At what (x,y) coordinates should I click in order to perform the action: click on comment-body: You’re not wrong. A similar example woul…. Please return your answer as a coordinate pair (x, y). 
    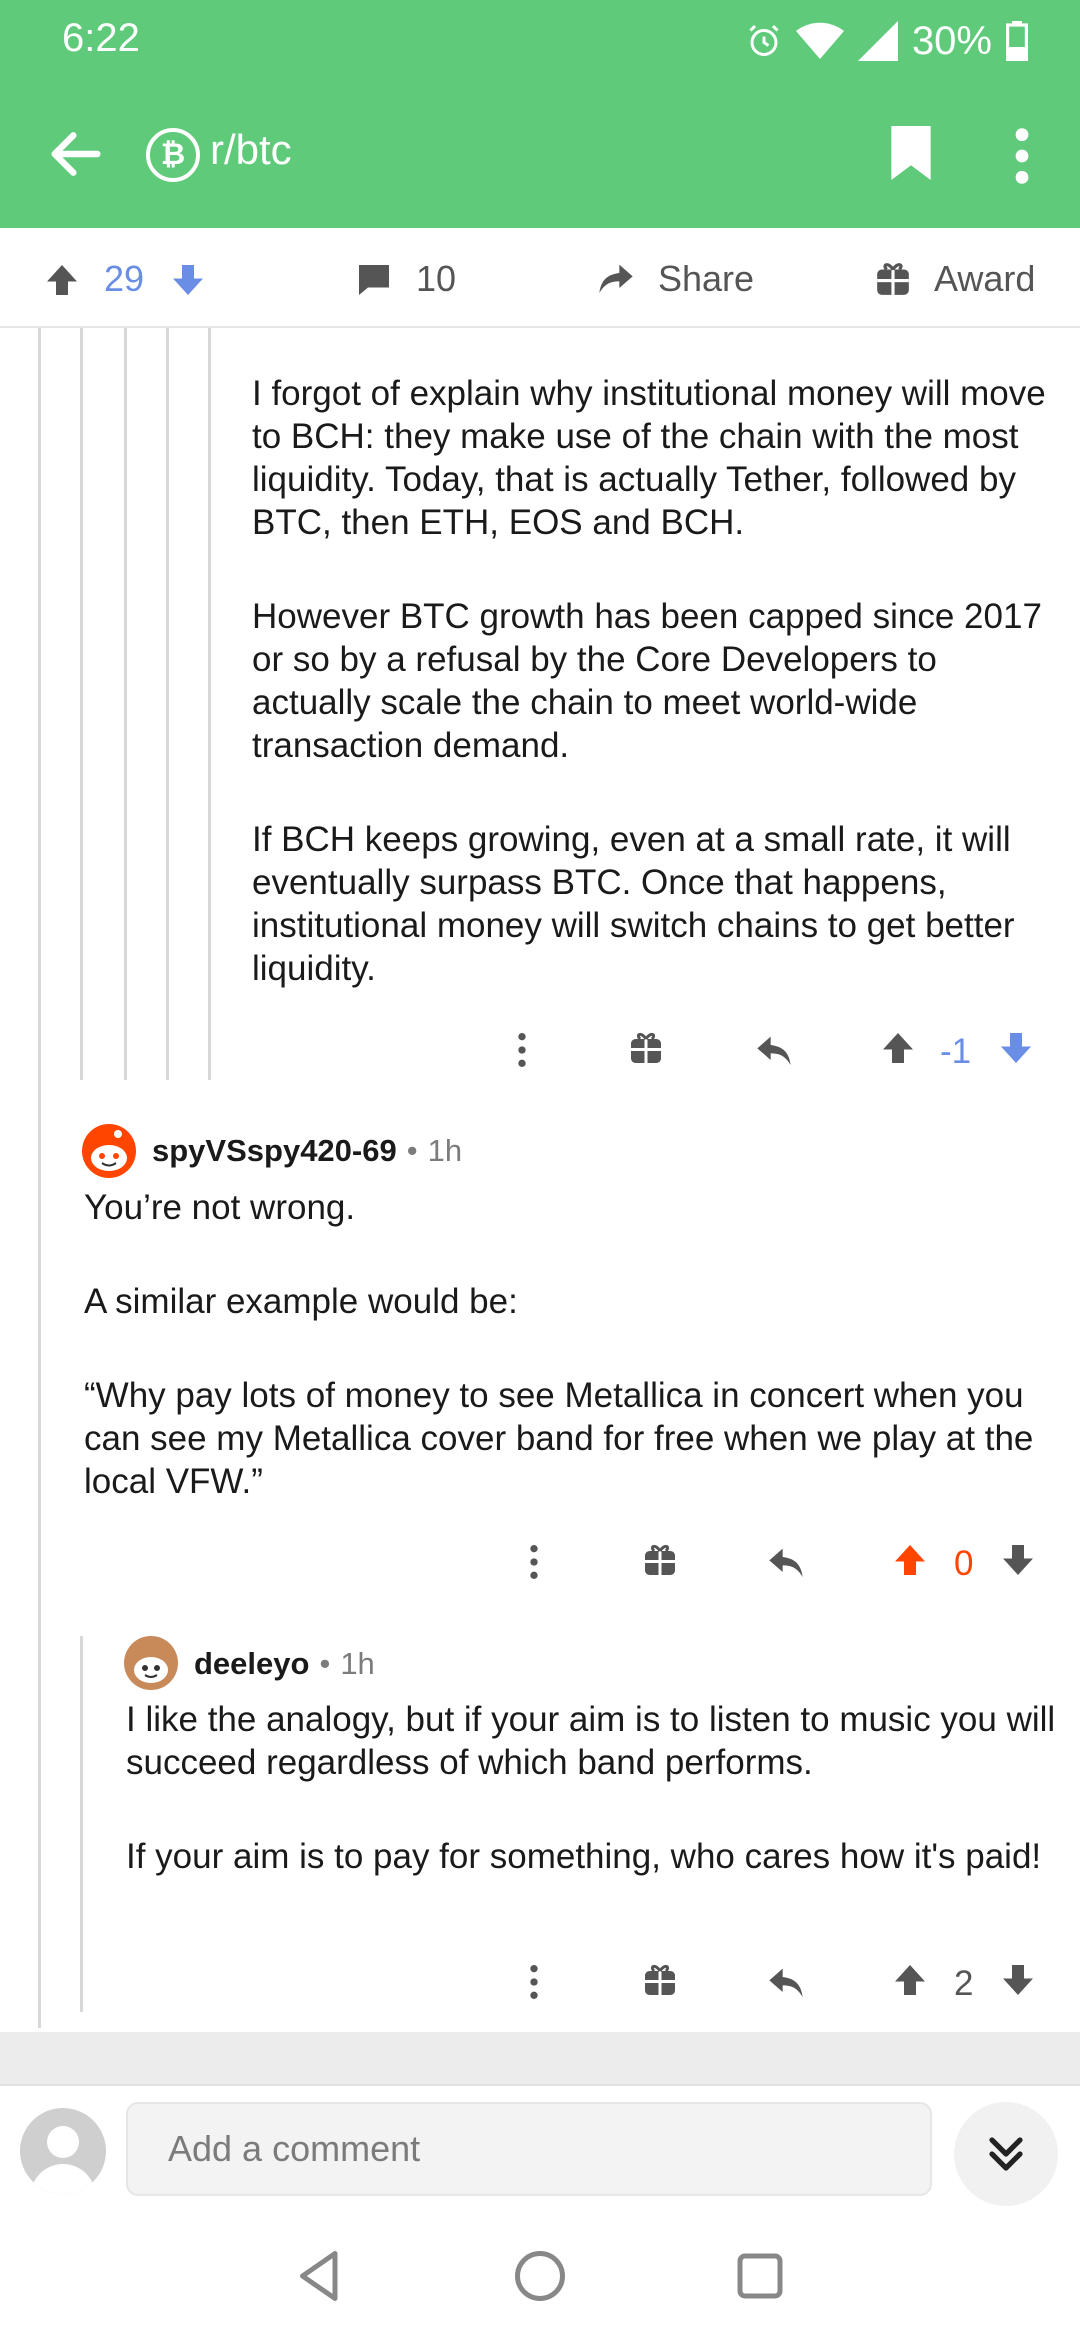
    Looking at the image, I should click on (569, 1344).